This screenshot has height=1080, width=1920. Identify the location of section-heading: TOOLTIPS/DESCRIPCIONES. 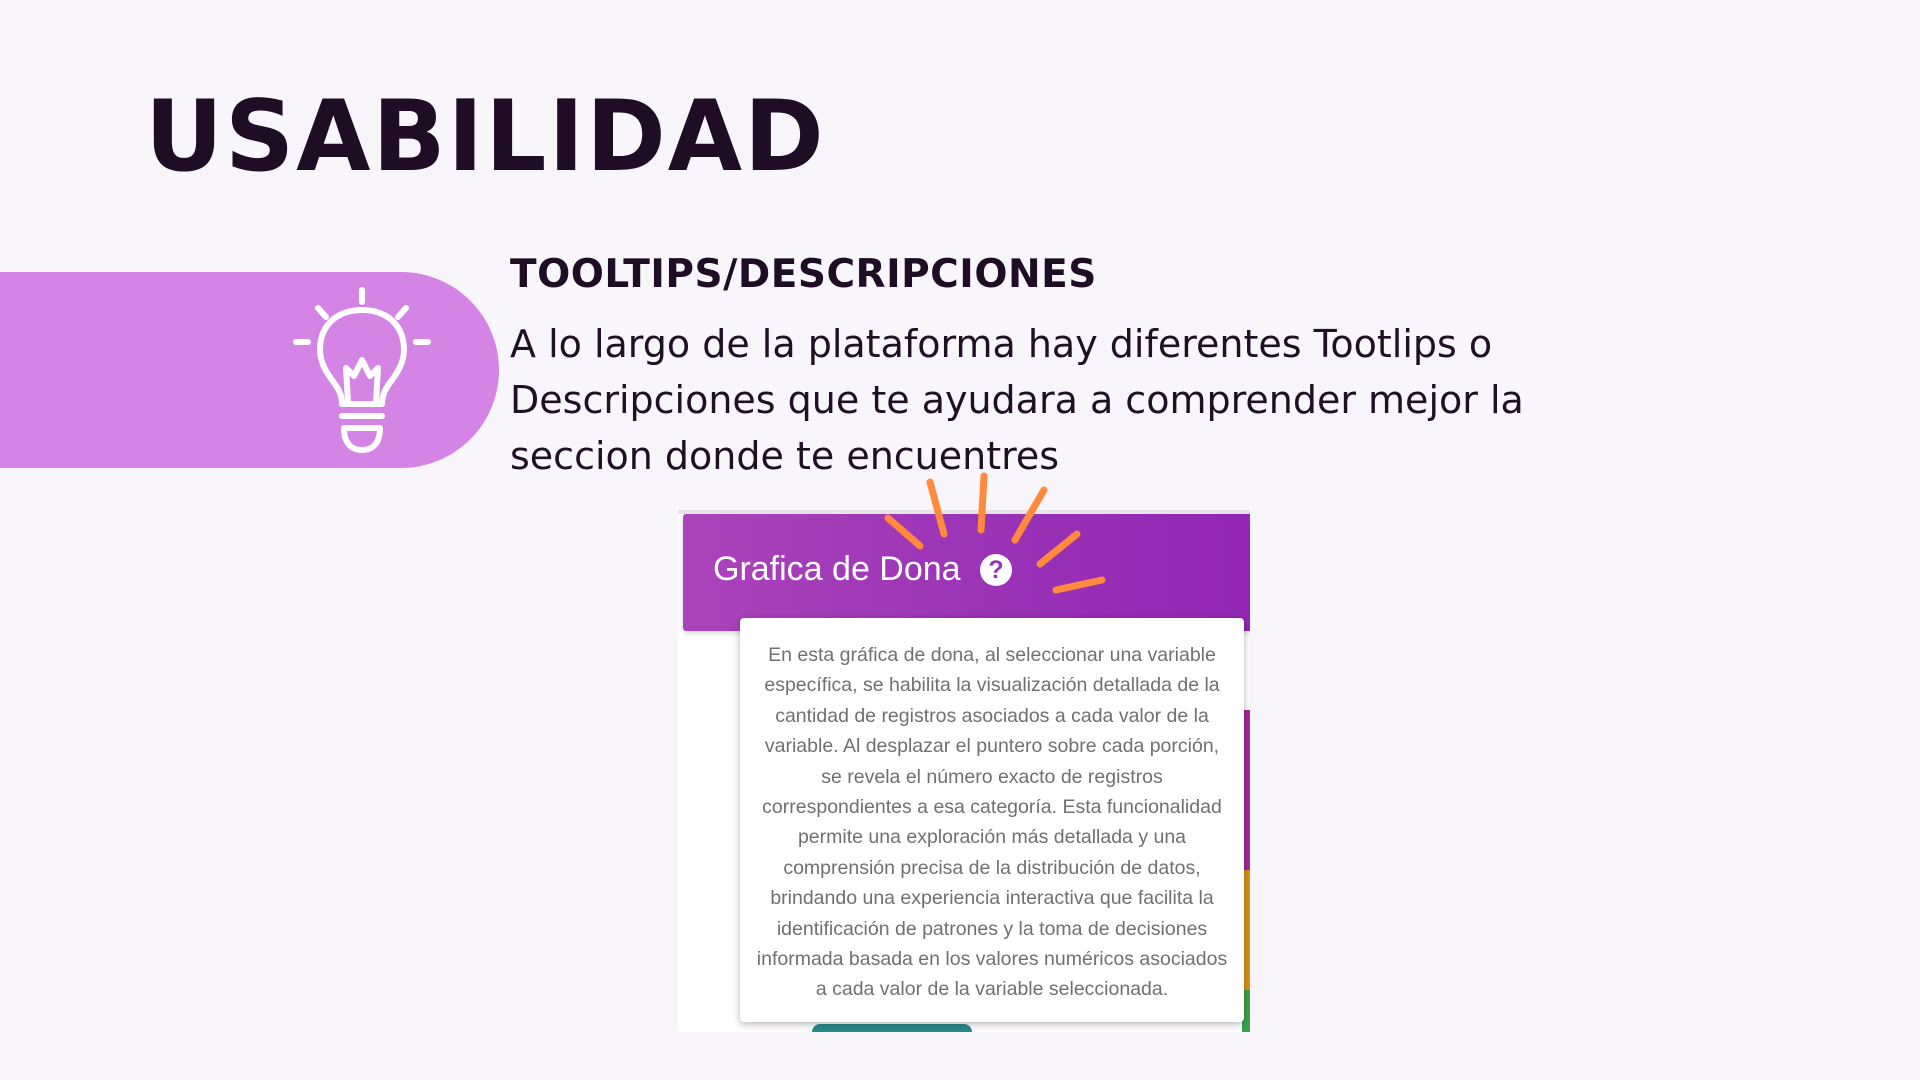
(803, 274).